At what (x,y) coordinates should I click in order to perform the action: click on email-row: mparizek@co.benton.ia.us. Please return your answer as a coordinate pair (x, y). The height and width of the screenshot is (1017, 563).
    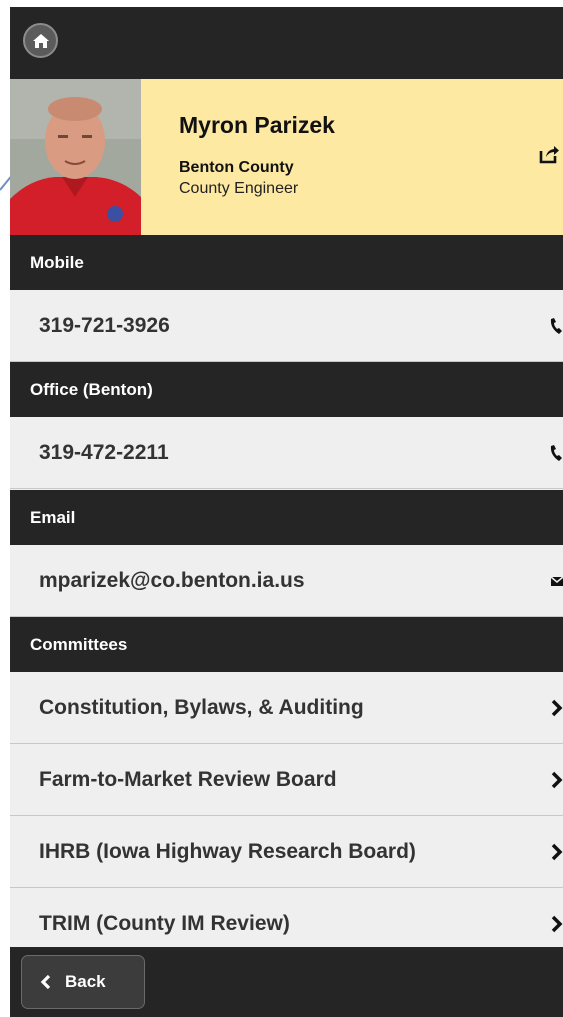
    Looking at the image, I should click on (286, 581).